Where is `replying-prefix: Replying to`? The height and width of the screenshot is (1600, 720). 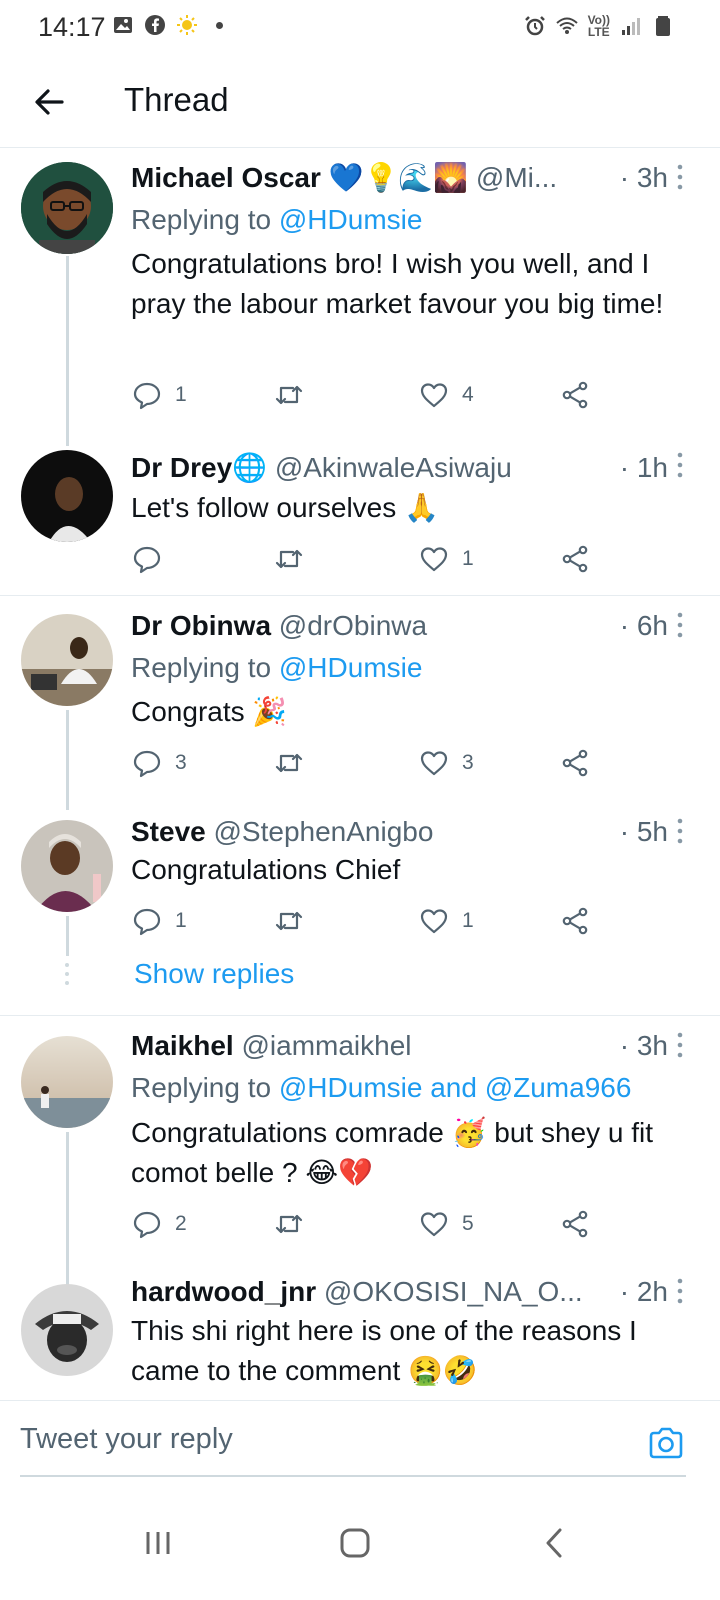
replying-prefix: Replying to is located at coordinates (205, 219).